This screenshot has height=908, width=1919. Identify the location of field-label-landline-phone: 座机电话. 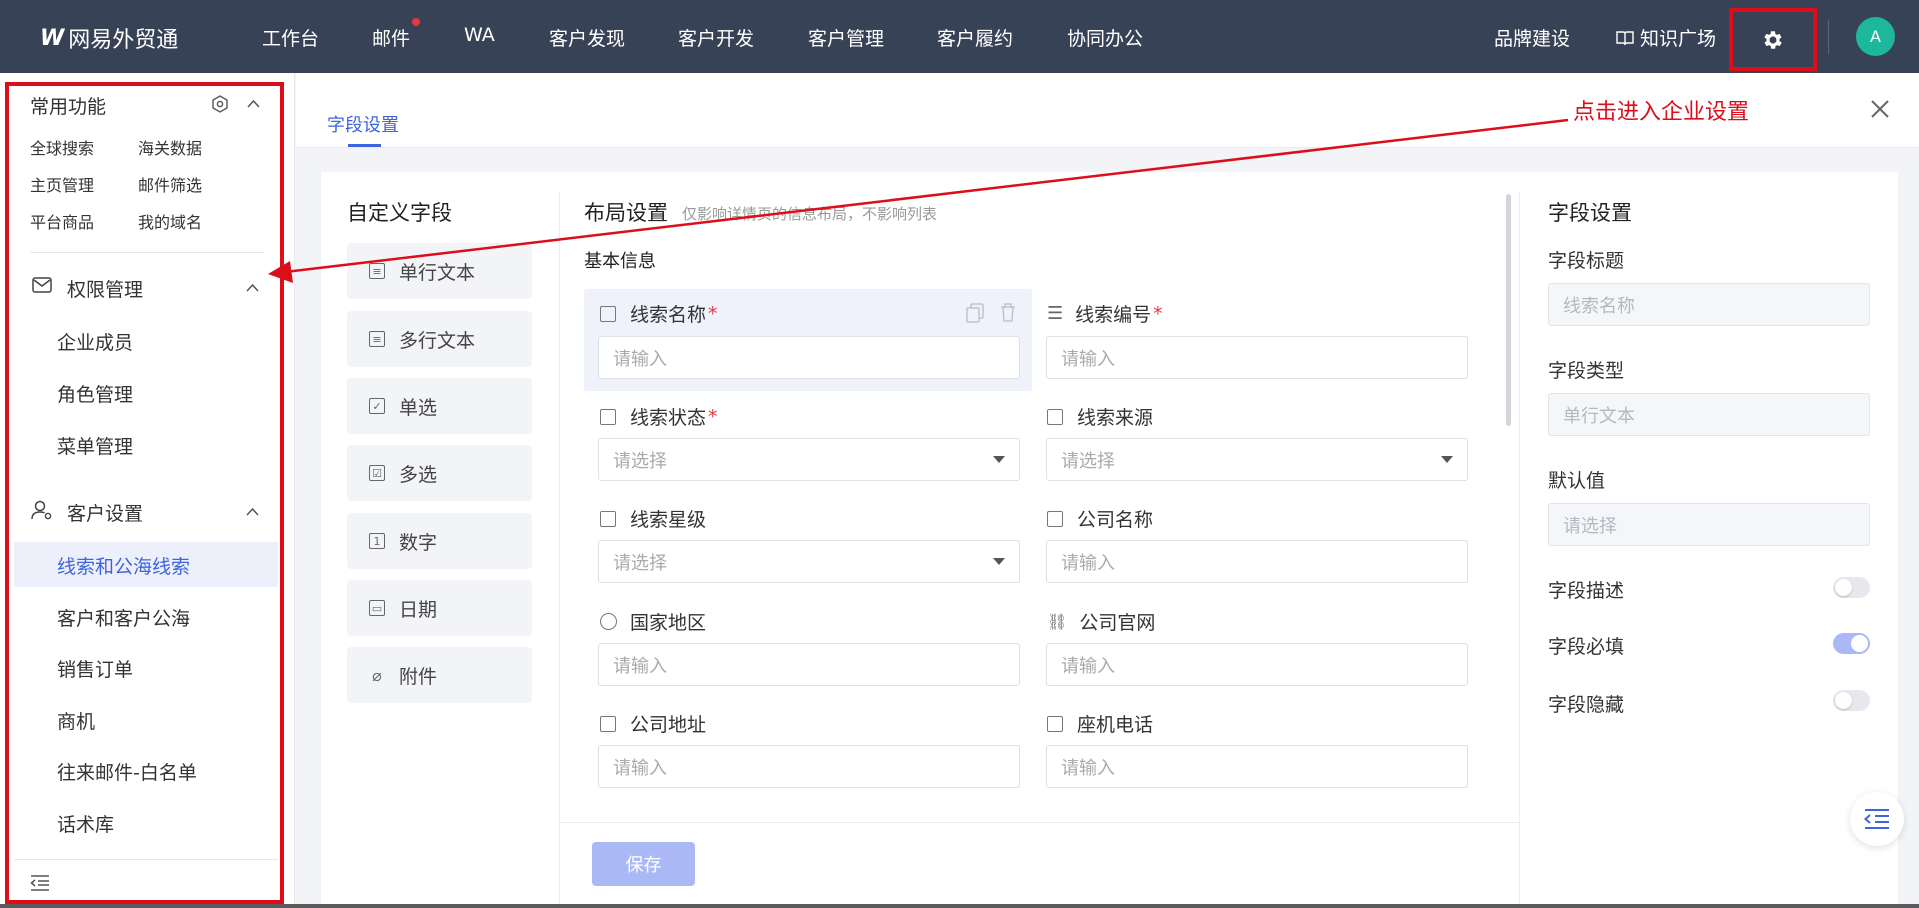
(1100, 723).